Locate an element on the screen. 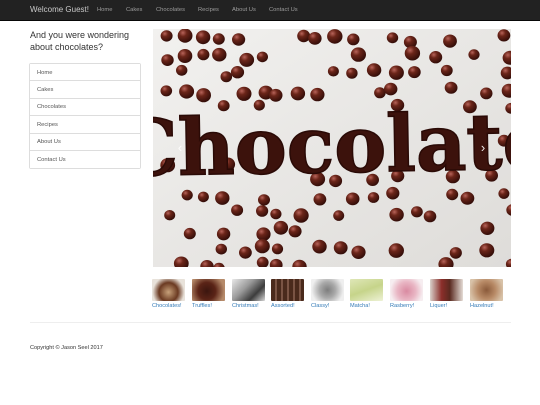 The width and height of the screenshot is (540, 405). thumbnail-christmas: Christmas! is located at coordinates (250, 294).